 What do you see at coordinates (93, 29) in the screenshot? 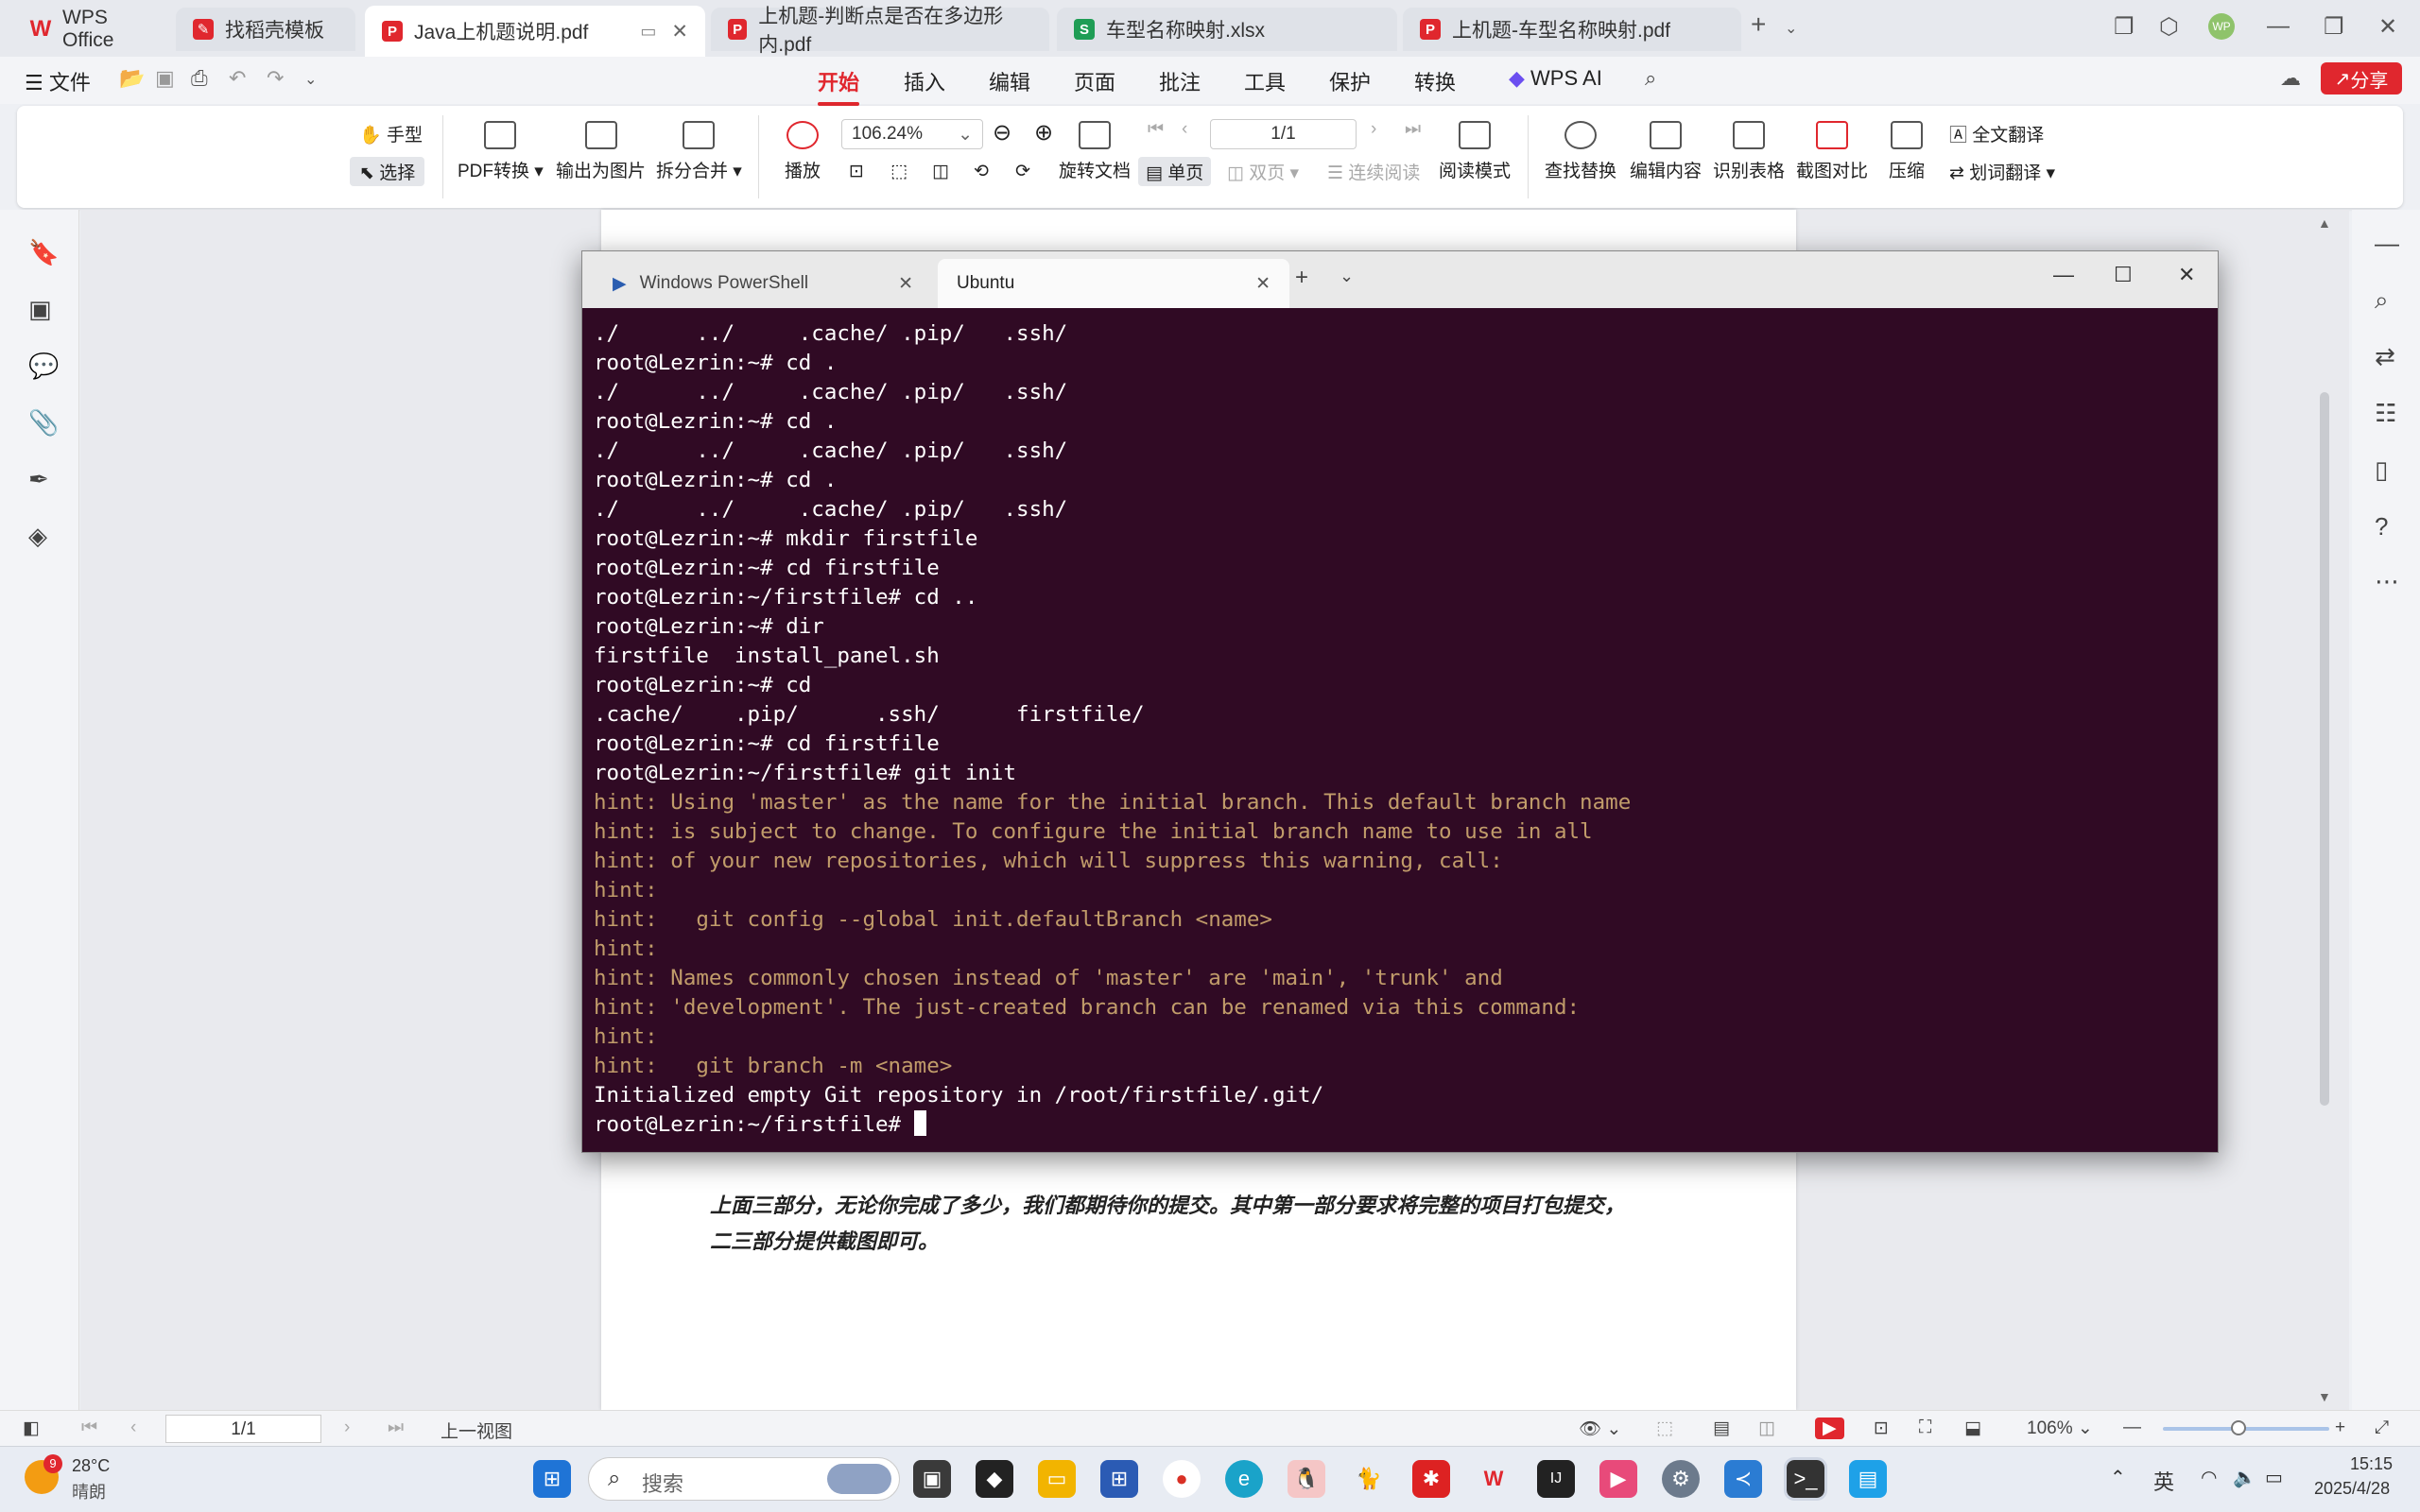
I see `tab-wps-office: W WPS Office` at bounding box center [93, 29].